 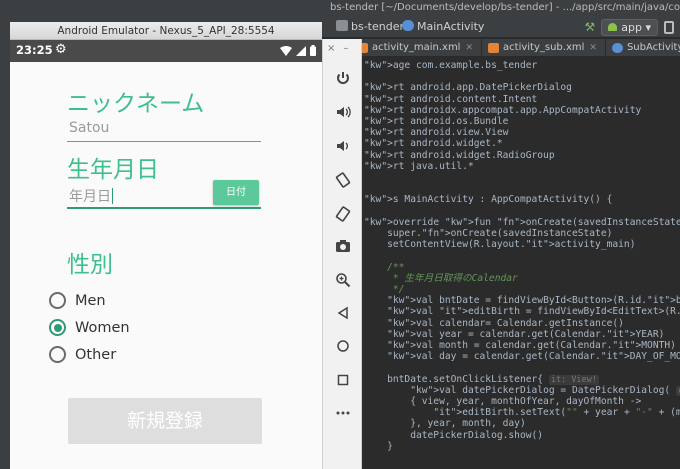 I want to click on folder-icon, so click(x=342, y=25).